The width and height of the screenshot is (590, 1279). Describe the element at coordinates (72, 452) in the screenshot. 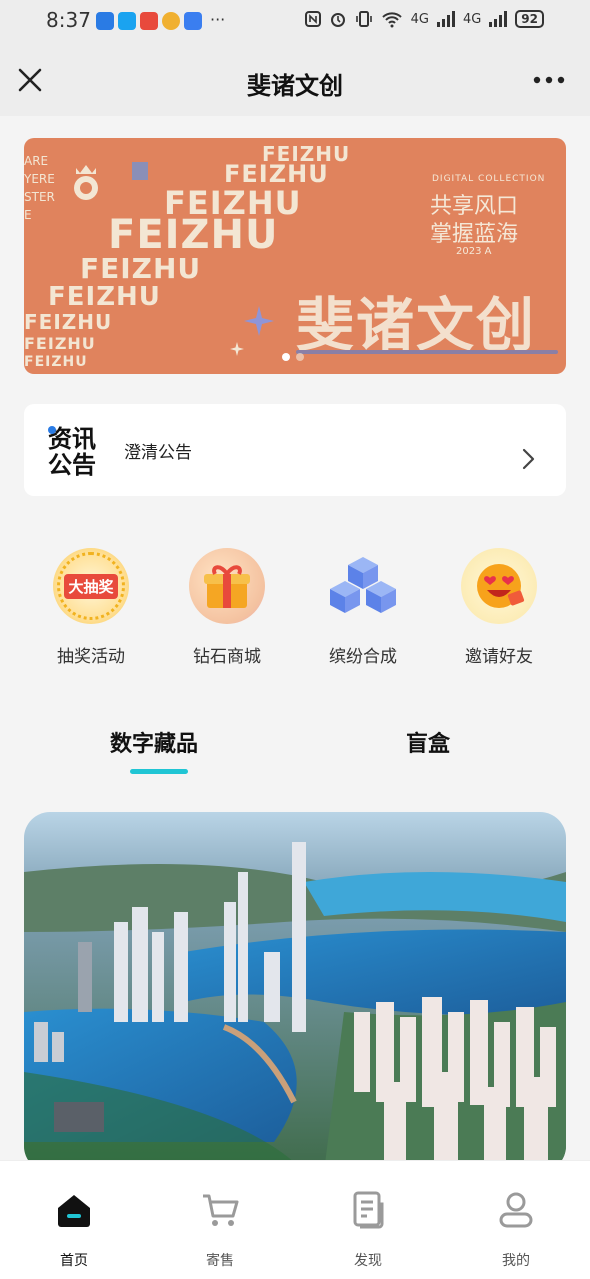

I see `announcement-logo: 资讯 公告` at that location.